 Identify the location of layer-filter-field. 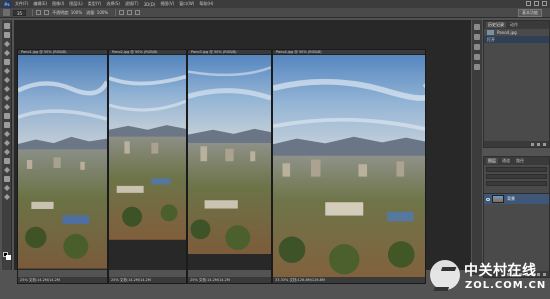
(516, 169).